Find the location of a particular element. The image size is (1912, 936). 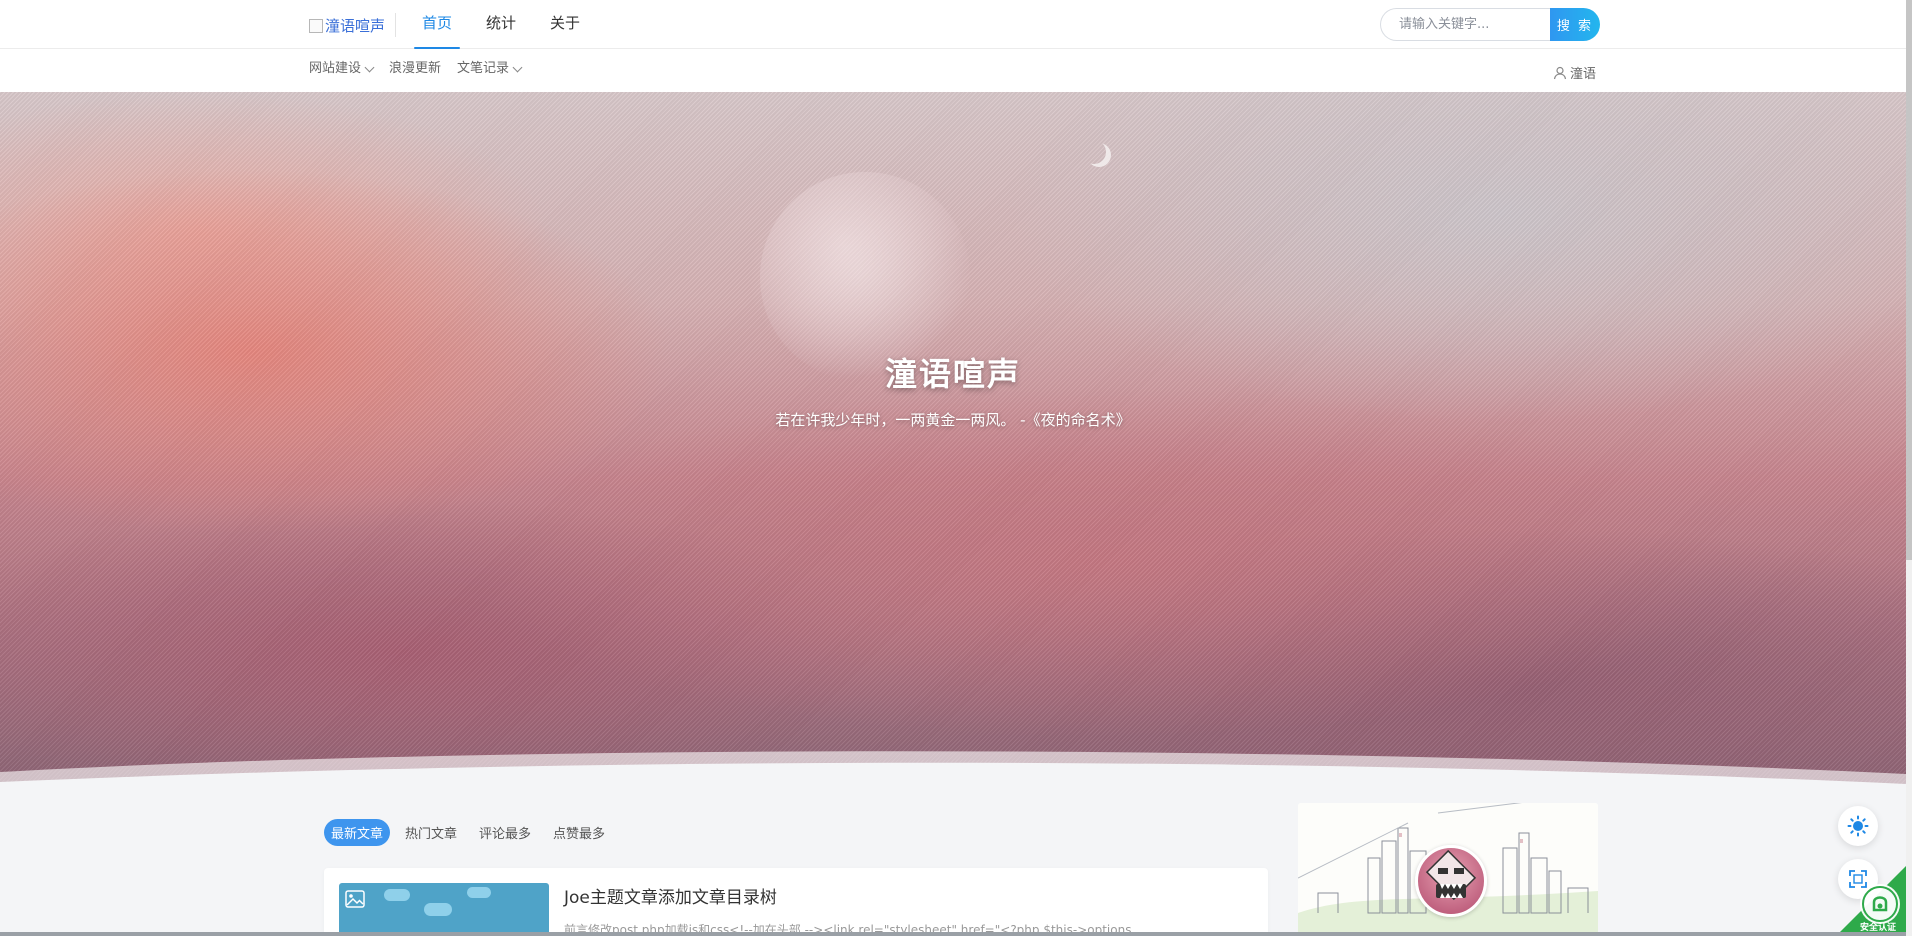

site-logo-text: 潼语喧声 is located at coordinates (355, 26).